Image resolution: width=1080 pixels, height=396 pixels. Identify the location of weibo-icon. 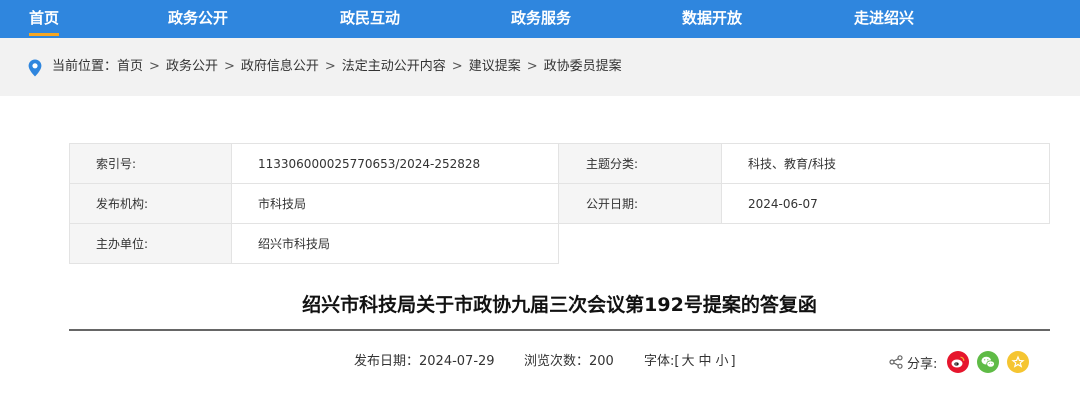
(958, 362).